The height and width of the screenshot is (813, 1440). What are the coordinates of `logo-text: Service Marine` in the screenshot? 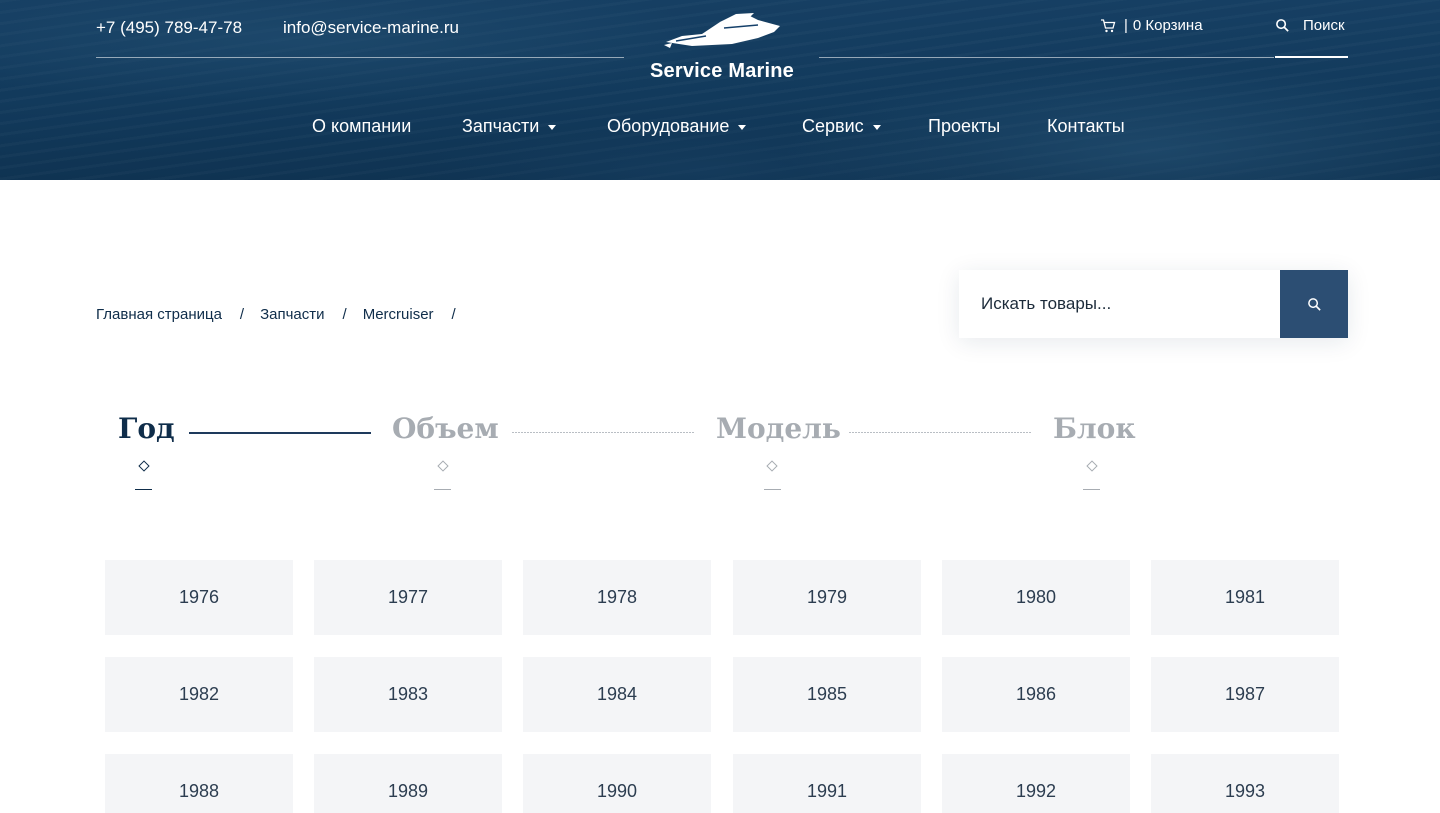 It's located at (722, 71).